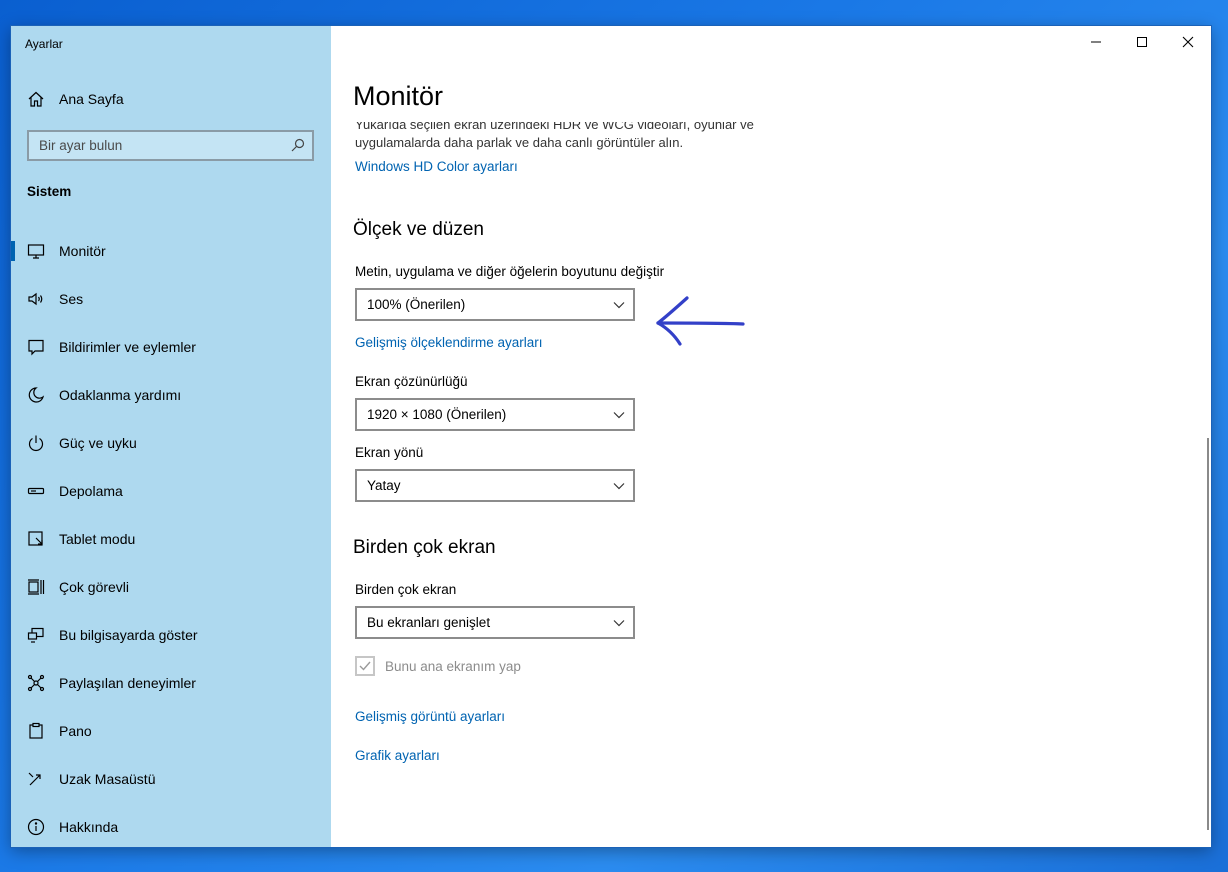 This screenshot has height=872, width=1228. What do you see at coordinates (298, 145) in the screenshot?
I see `search-icon` at bounding box center [298, 145].